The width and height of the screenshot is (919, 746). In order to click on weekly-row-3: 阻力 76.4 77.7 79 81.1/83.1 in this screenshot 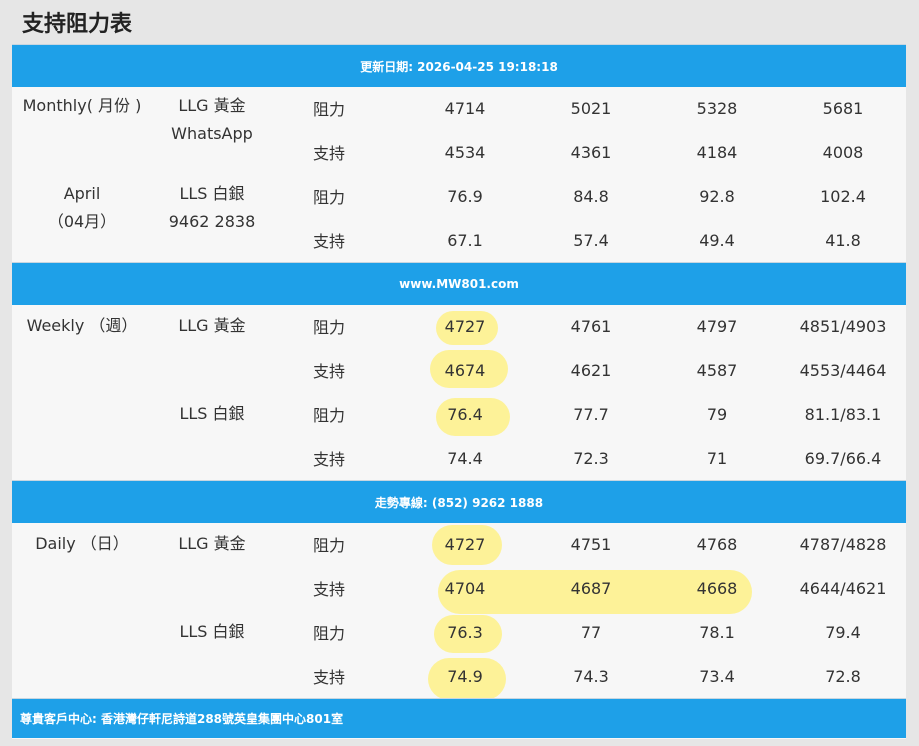, I will do `click(459, 414)`.